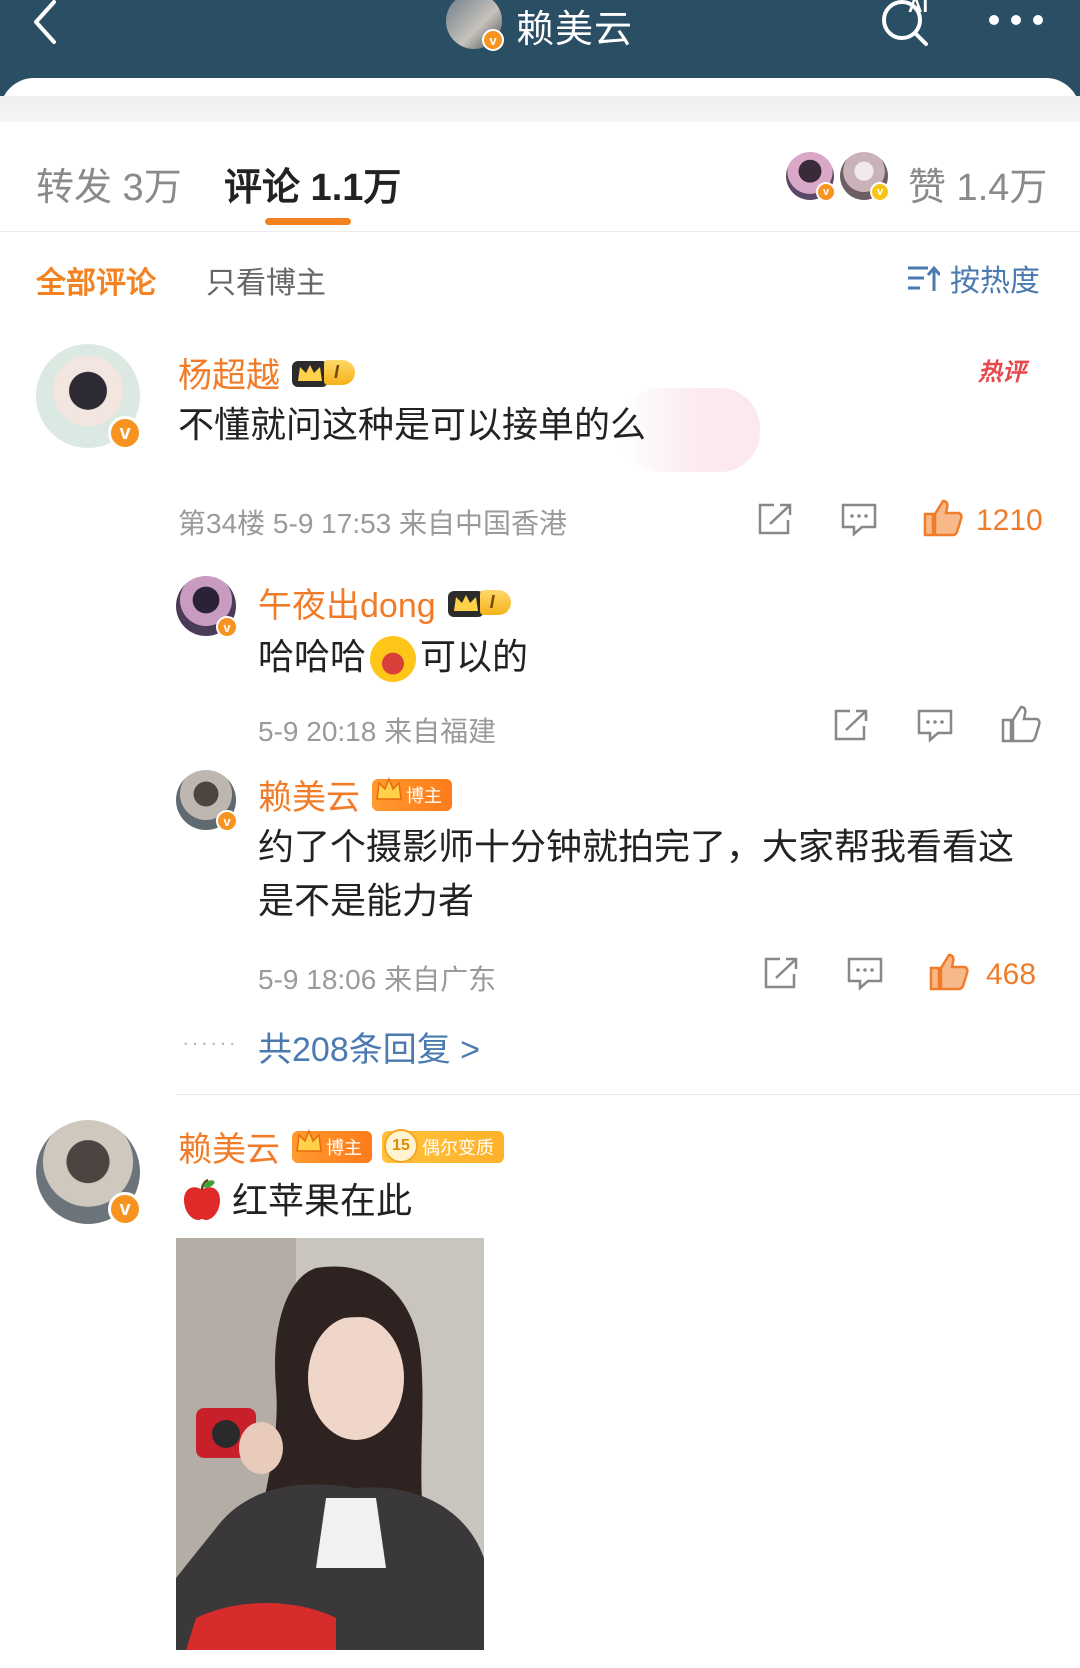  I want to click on reply-meta: 5-9 18:06 来自广东, so click(377, 979).